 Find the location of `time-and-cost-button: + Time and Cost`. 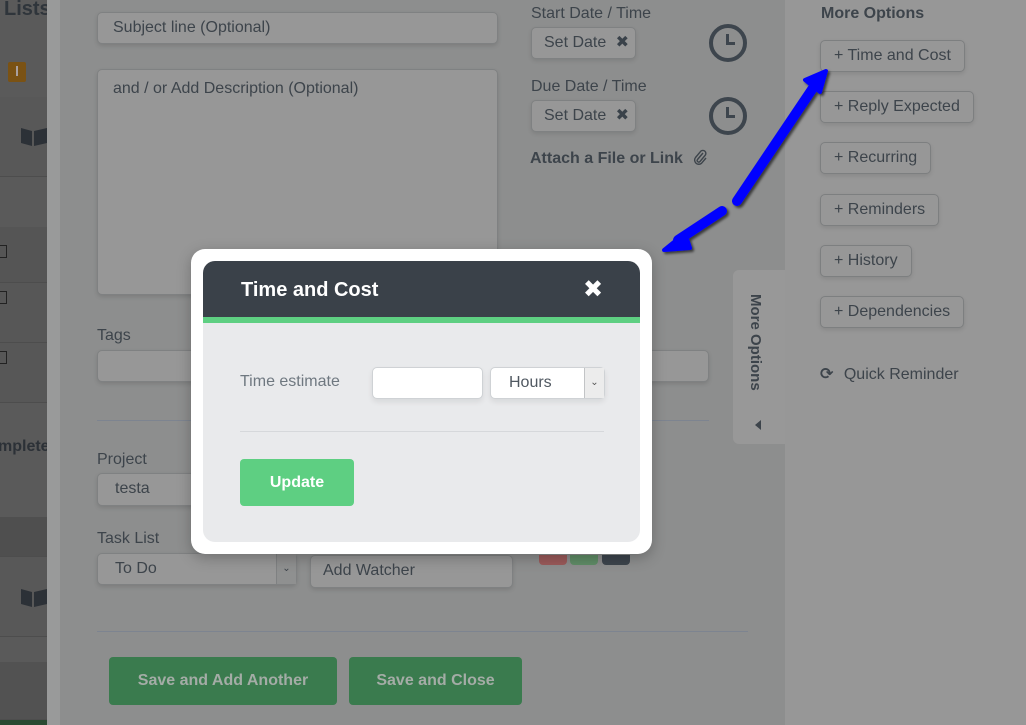

time-and-cost-button: + Time and Cost is located at coordinates (892, 56).